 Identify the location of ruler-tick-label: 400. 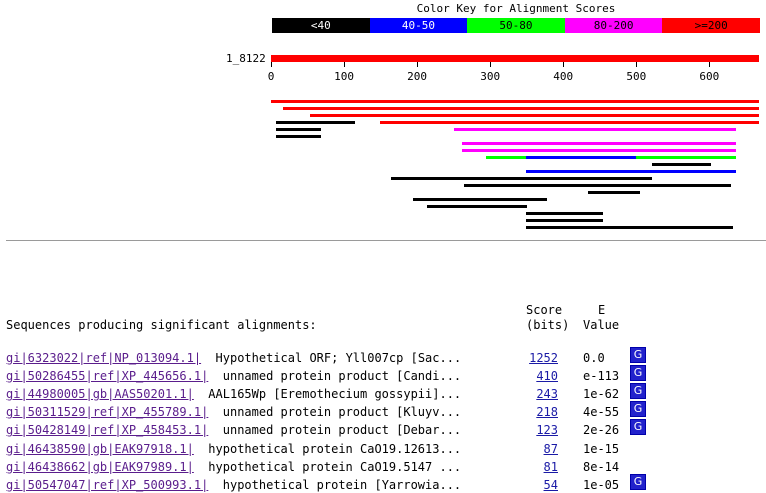
(563, 76).